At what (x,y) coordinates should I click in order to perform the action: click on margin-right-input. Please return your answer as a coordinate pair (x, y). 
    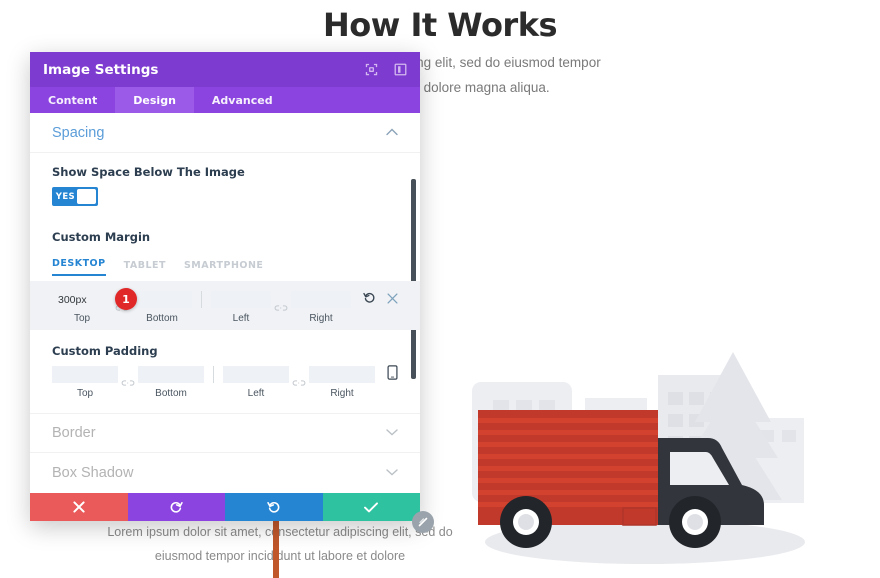
    Looking at the image, I should click on (321, 299).